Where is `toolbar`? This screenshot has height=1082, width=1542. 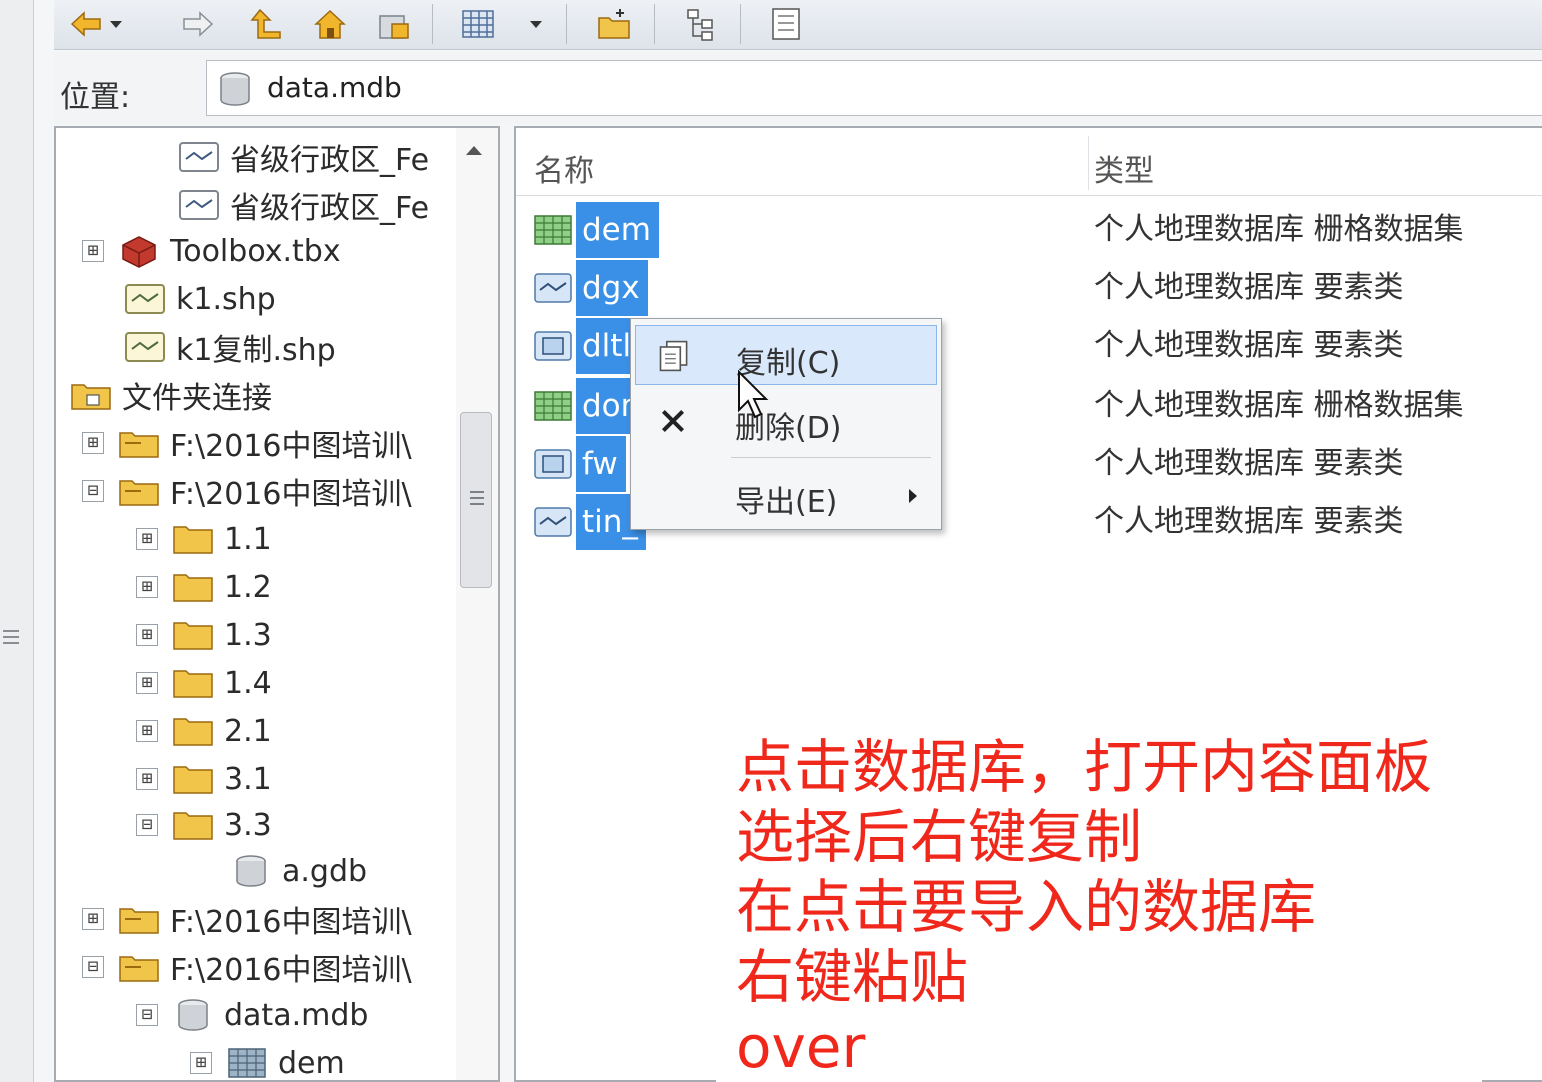 toolbar is located at coordinates (798, 25).